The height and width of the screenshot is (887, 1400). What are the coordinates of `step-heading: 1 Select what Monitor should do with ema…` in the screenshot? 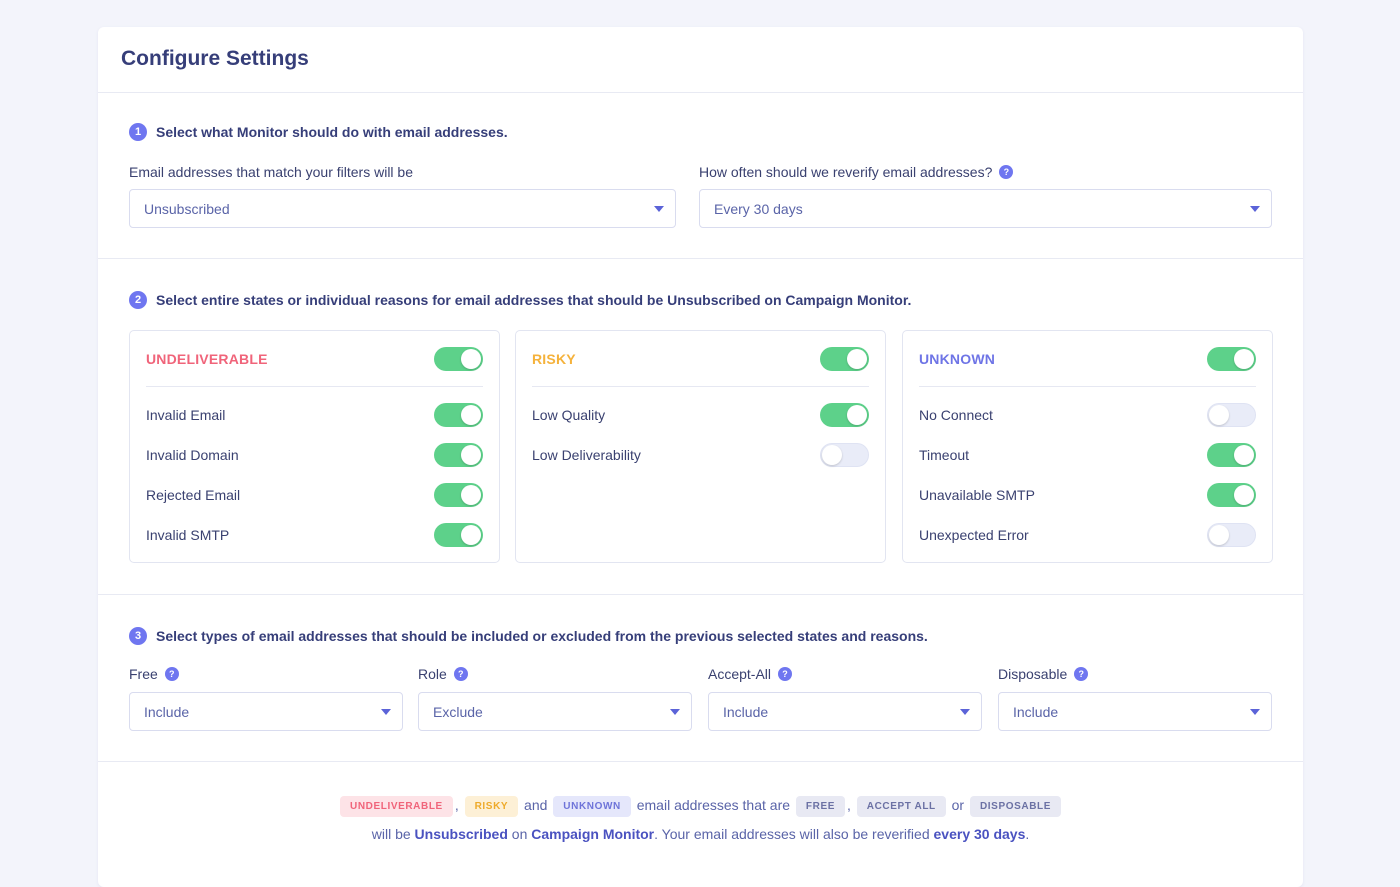 It's located at (318, 132).